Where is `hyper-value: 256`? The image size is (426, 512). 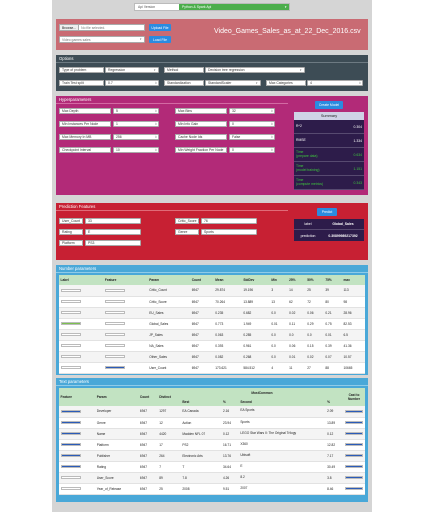
hyper-value: 256 is located at coordinates (119, 137).